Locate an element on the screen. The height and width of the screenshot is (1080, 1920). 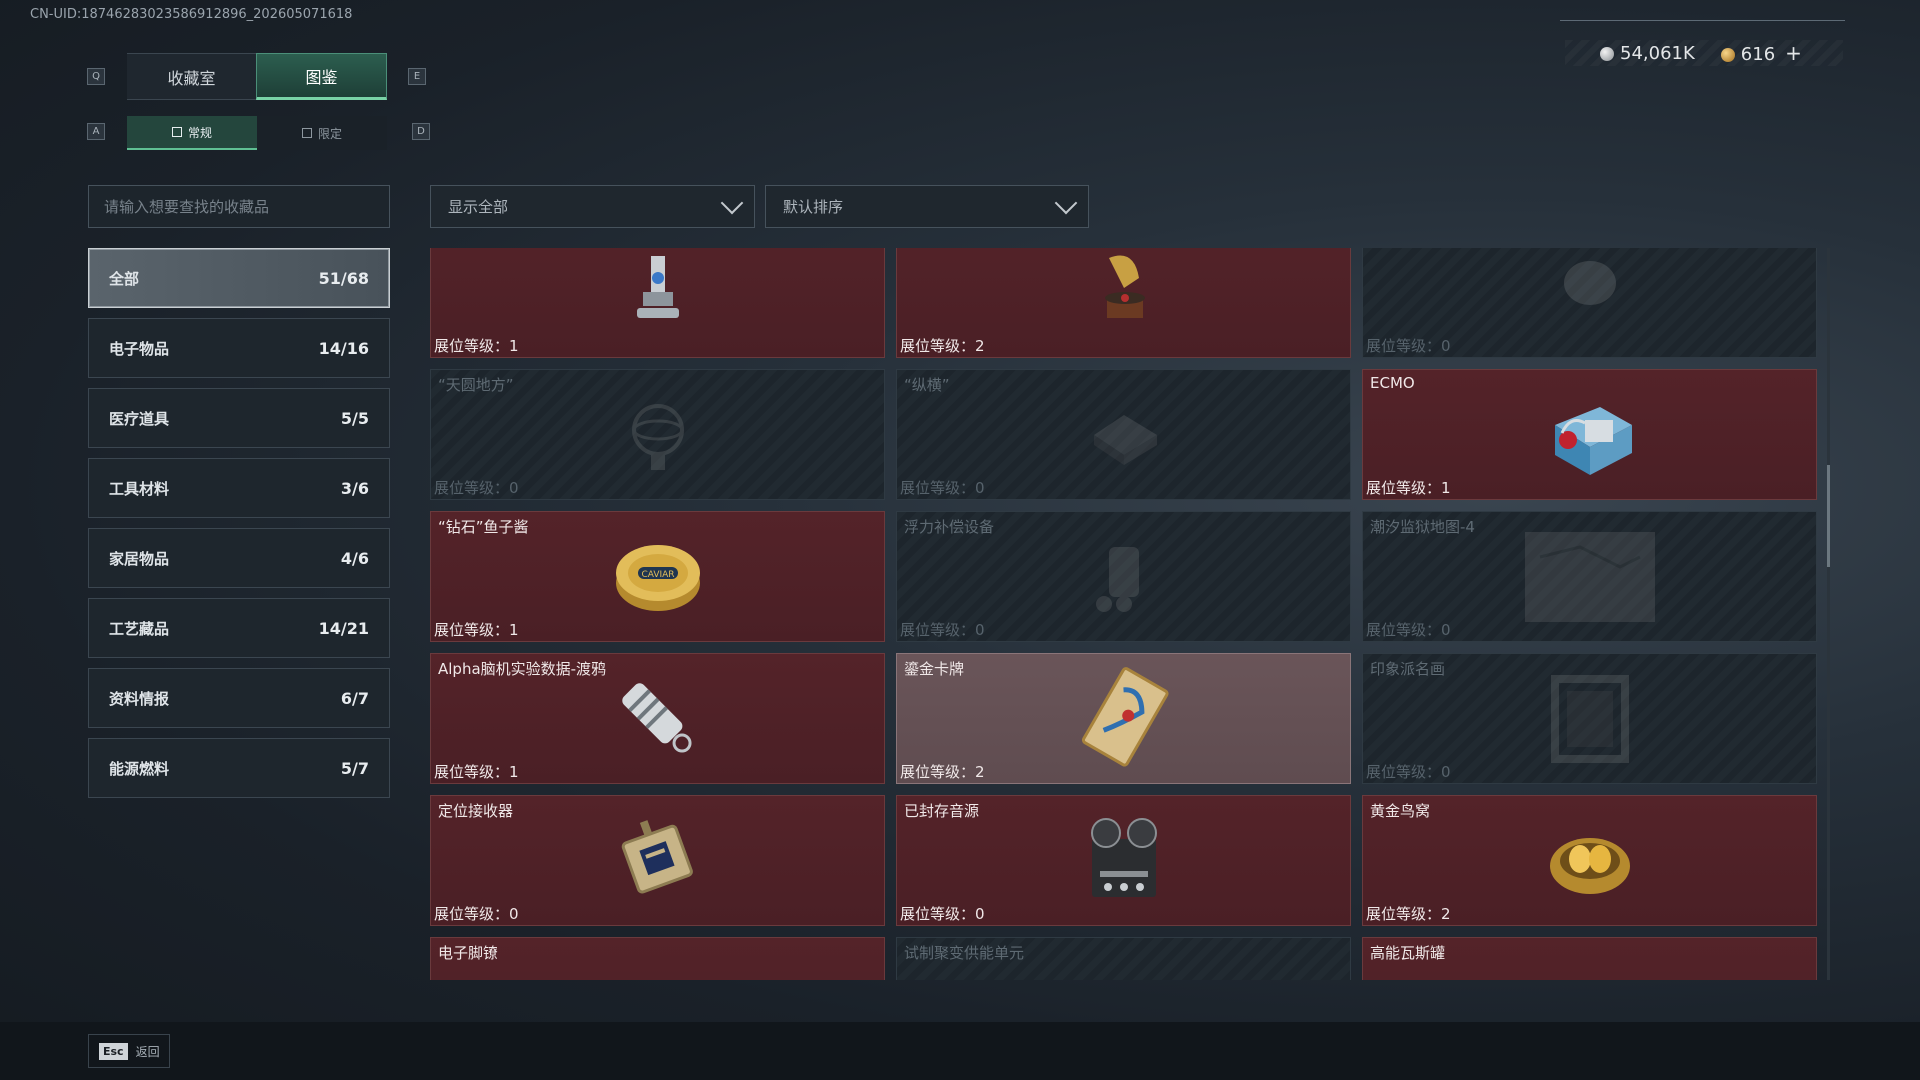
category-medical: 医疗道具 5/5 is located at coordinates (239, 418).